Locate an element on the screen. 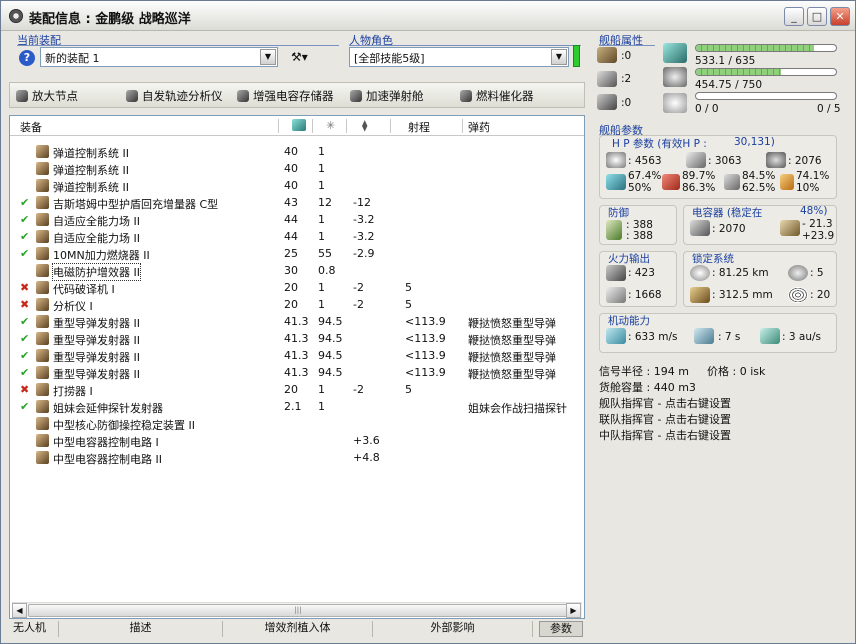 The image size is (856, 644). resist-value: 89.7% is located at coordinates (699, 176).